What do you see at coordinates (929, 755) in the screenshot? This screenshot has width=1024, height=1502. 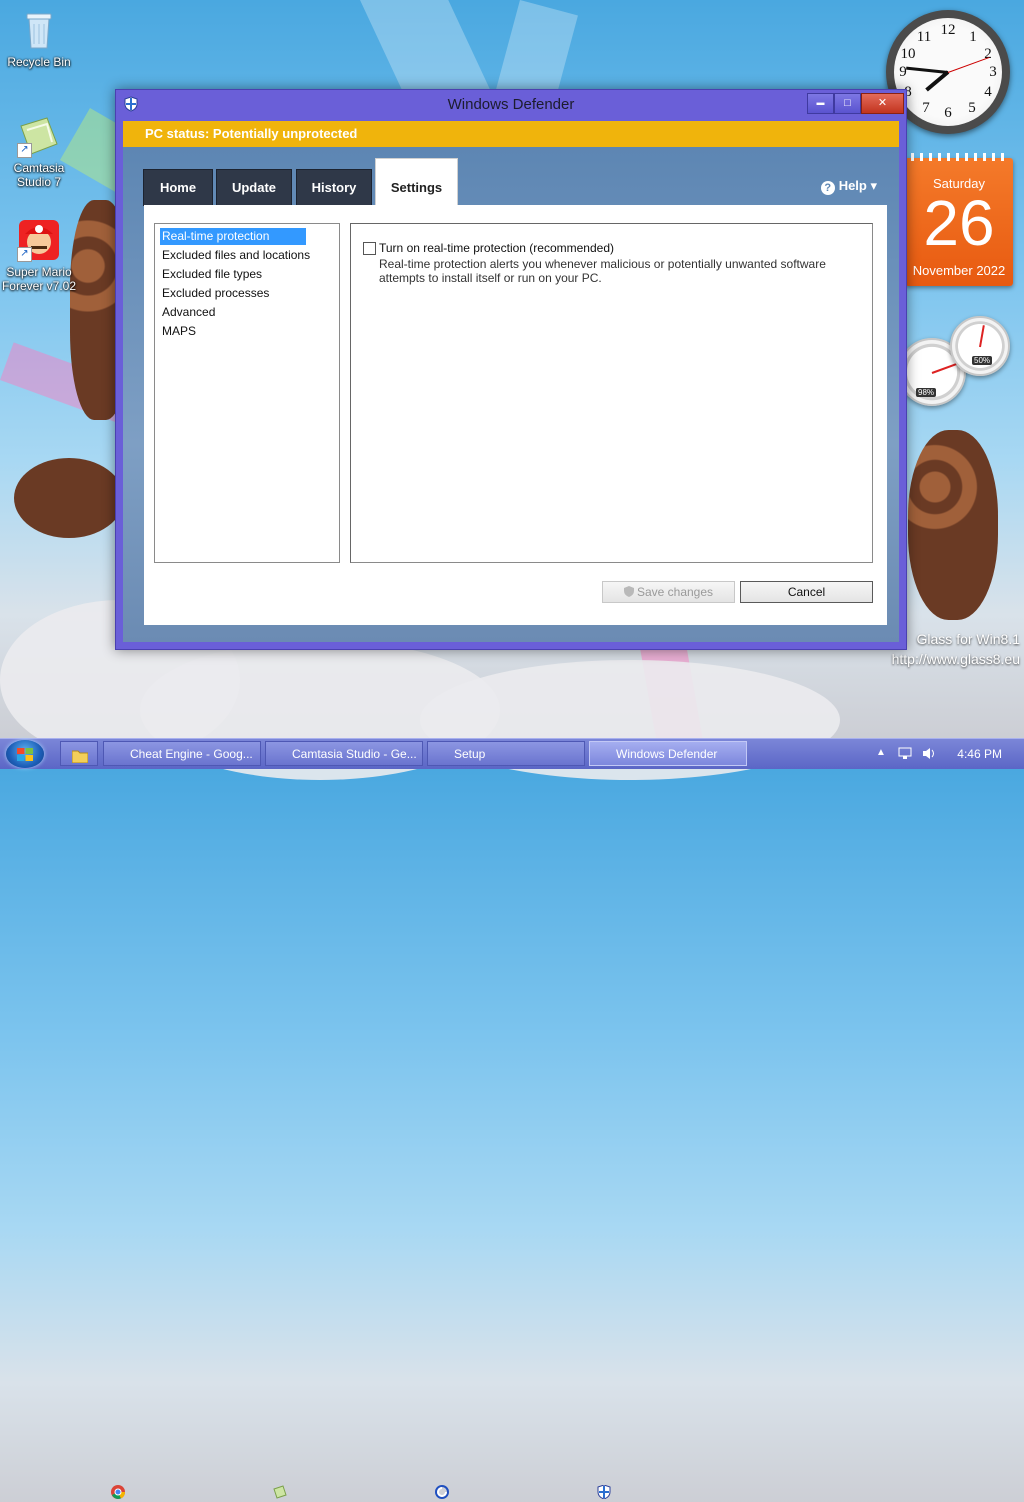 I see `volume-icon` at bounding box center [929, 755].